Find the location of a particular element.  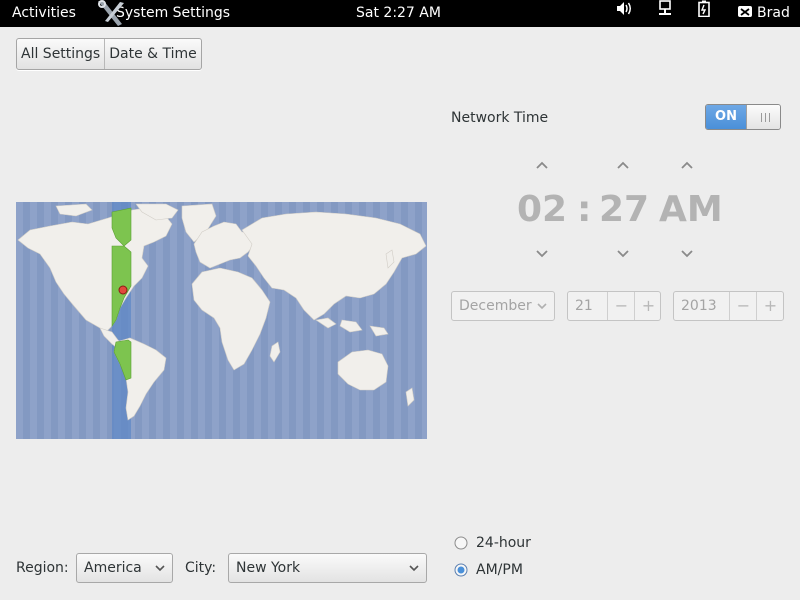

ampm-down-chevron-icon is located at coordinates (687, 254).